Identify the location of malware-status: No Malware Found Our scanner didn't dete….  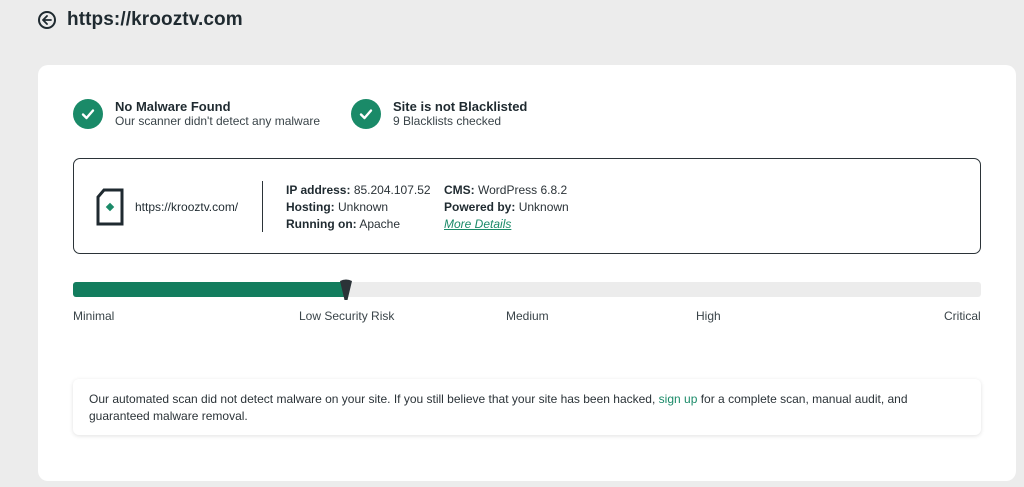
(196, 114).